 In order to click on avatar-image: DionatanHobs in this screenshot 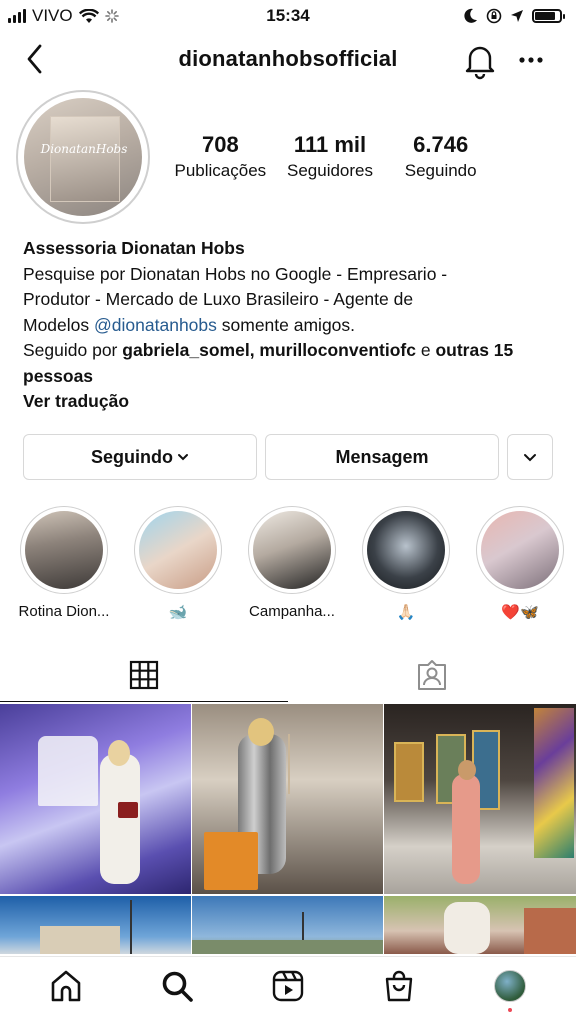, I will do `click(83, 157)`.